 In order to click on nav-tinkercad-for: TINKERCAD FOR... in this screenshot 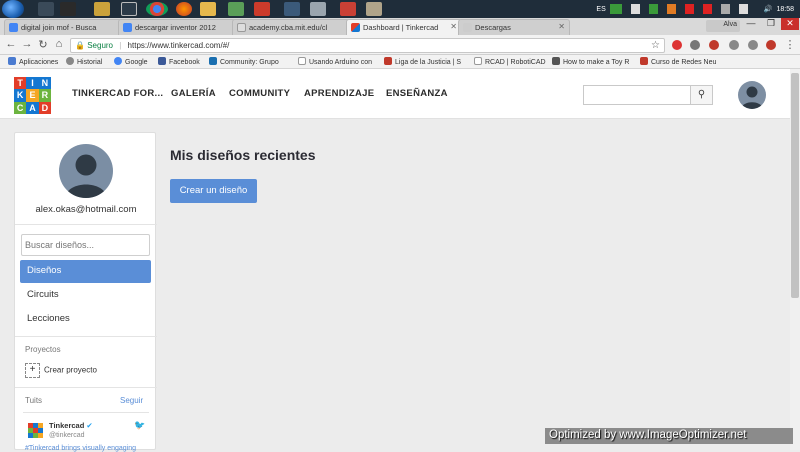, I will do `click(117, 93)`.